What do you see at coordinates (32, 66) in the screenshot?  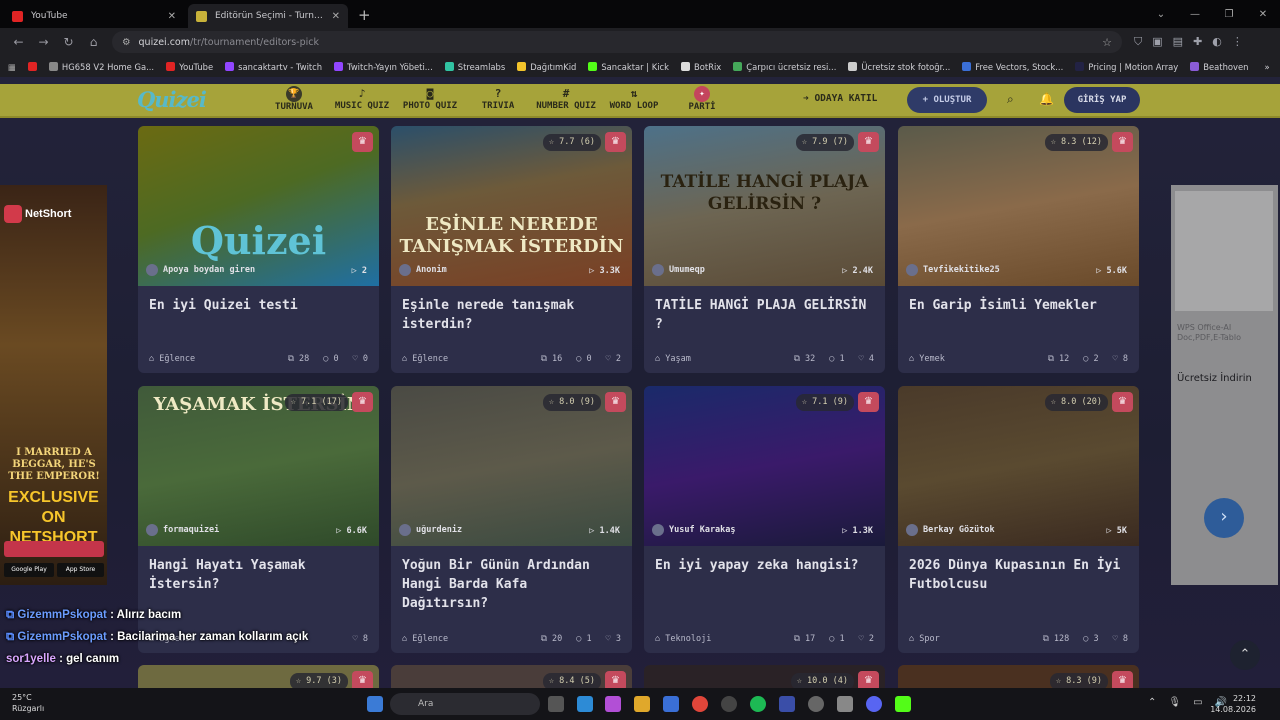 I see `bookmark-item` at bounding box center [32, 66].